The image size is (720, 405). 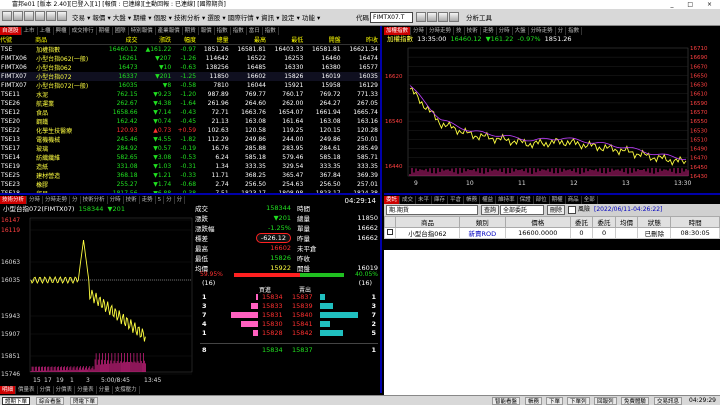 What do you see at coordinates (489, 31) in the screenshot?
I see `index-tab: 走勢` at bounding box center [489, 31].